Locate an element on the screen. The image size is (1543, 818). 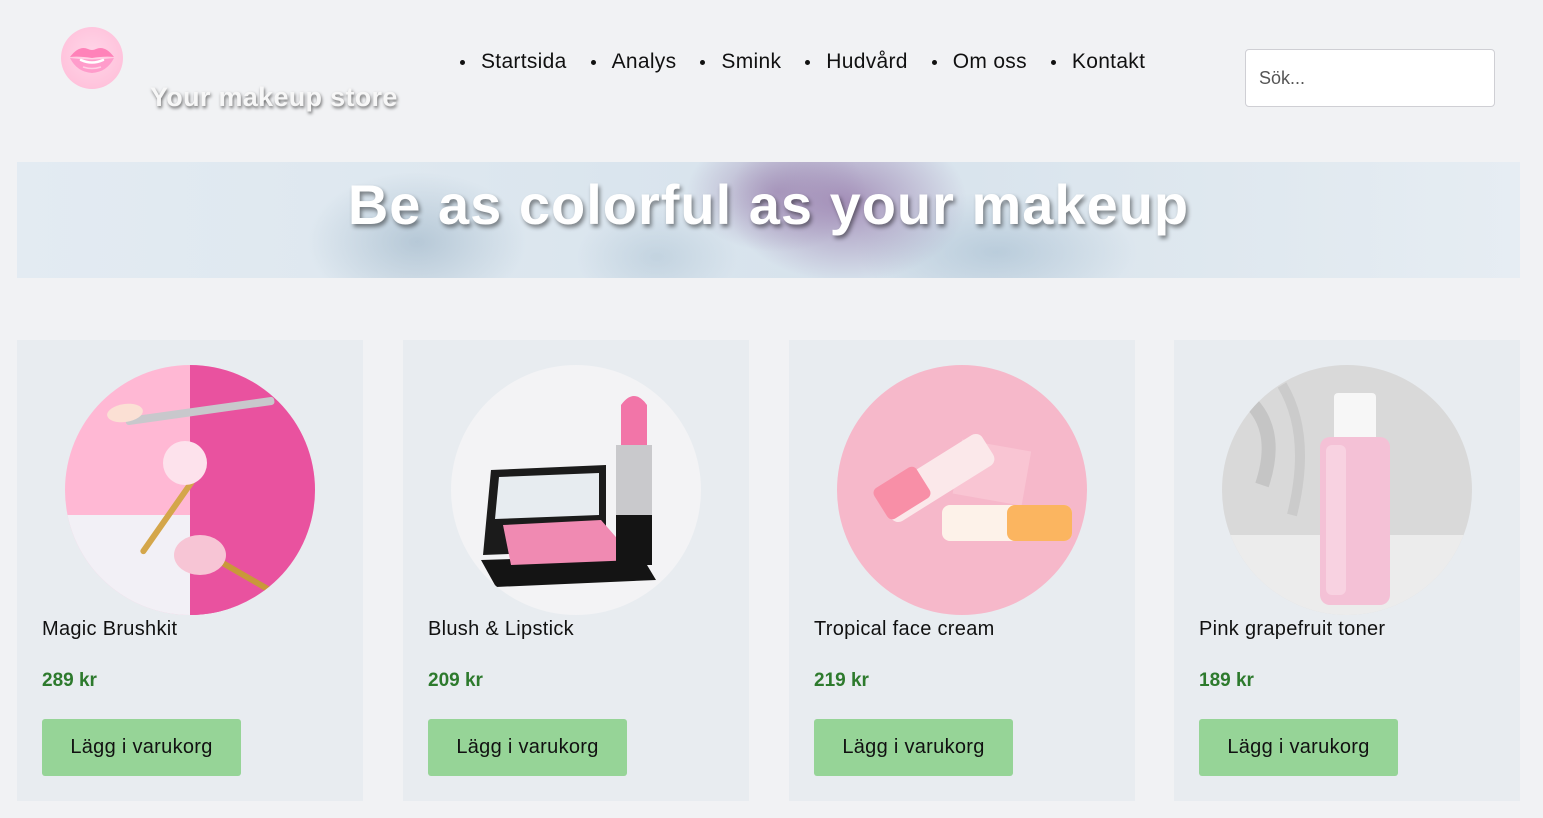
product-image-blush-lipstick is located at coordinates (576, 490).